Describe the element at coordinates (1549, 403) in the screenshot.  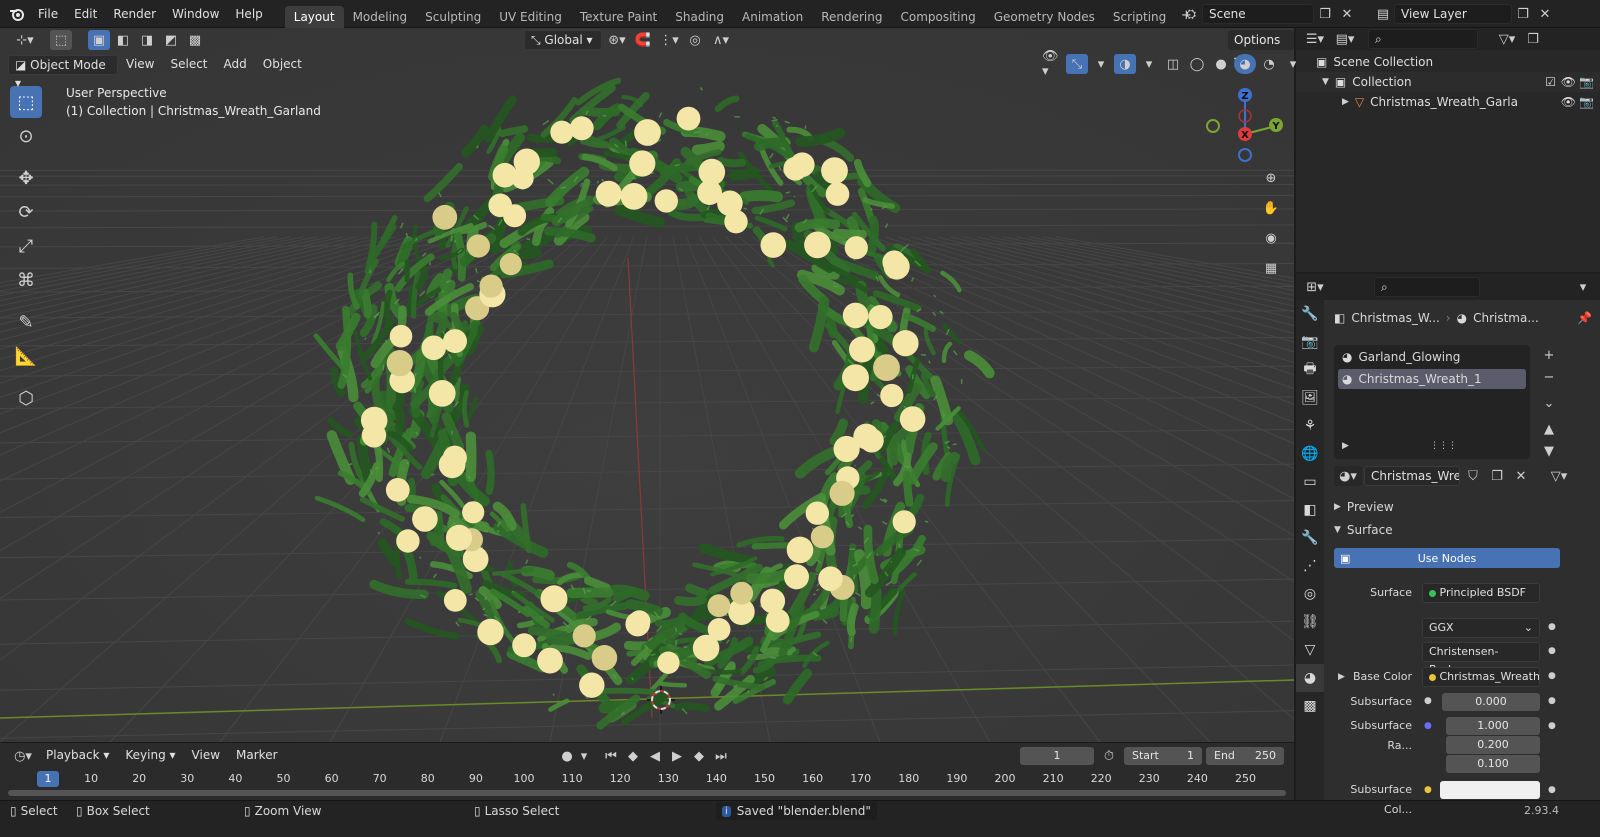
I see `slot-specials-icon: ⌄` at that location.